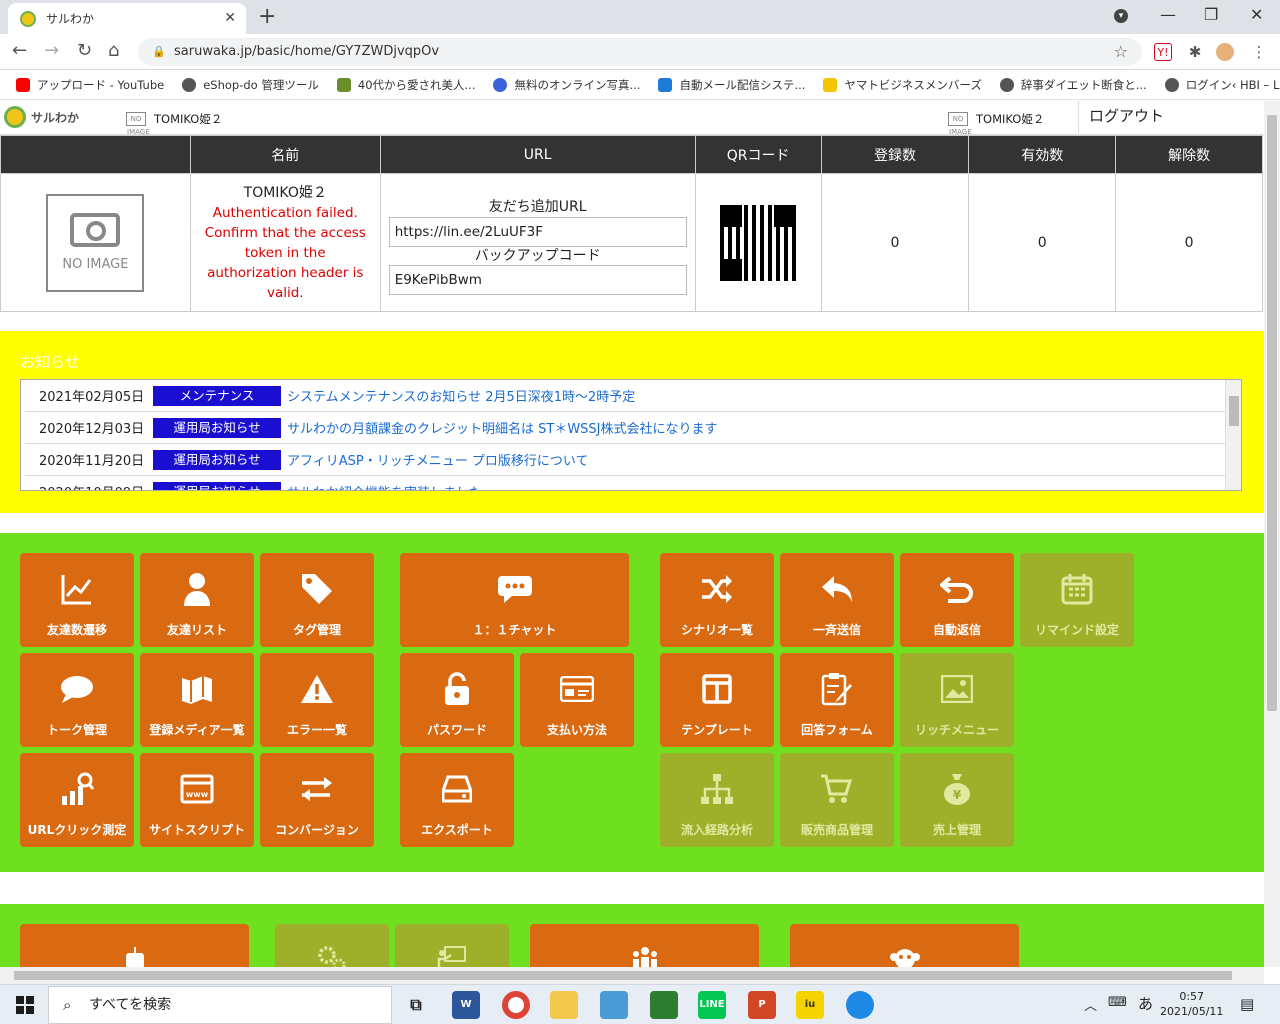 Image resolution: width=1280 pixels, height=1024 pixels. What do you see at coordinates (1077, 600) in the screenshot?
I see `tile-remind-disabled: リマインド設定` at bounding box center [1077, 600].